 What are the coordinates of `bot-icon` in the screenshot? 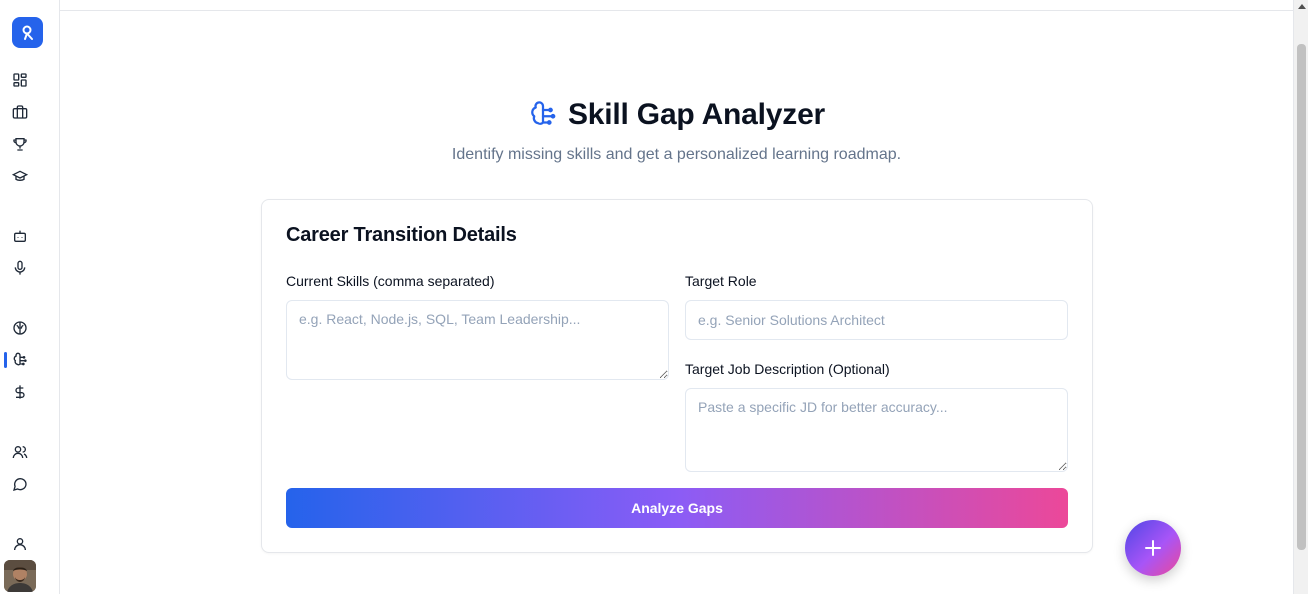 It's located at (20, 236).